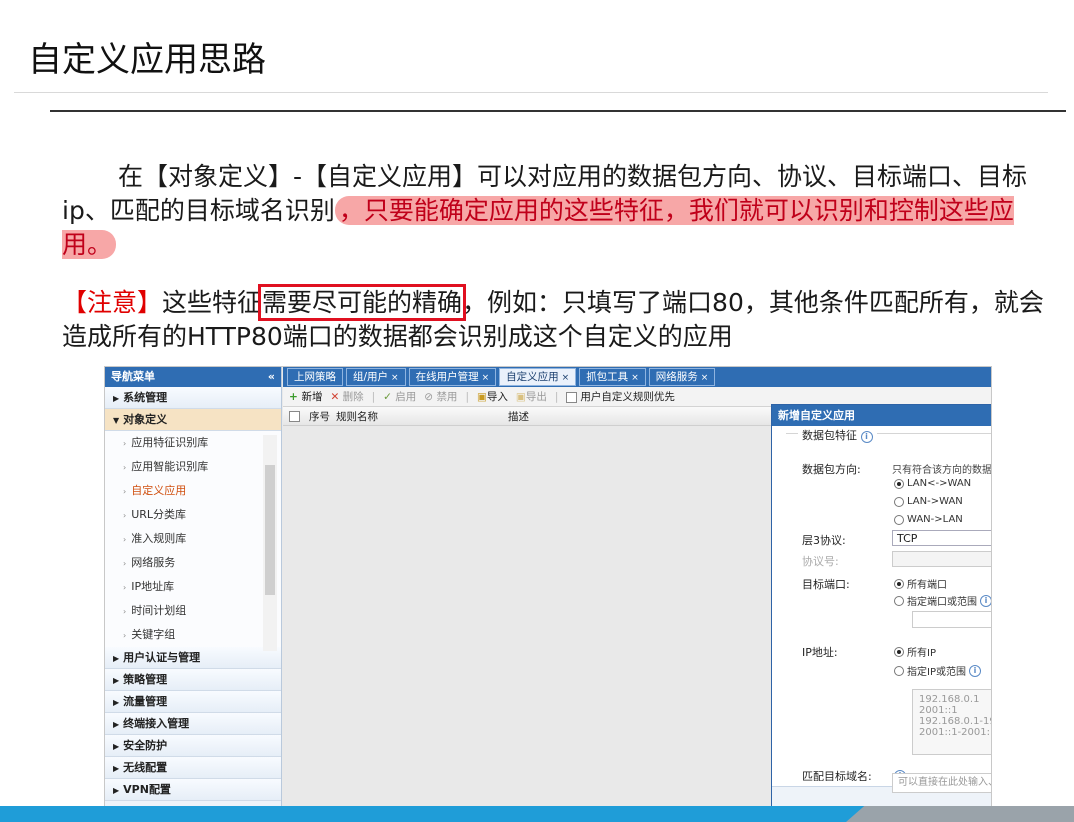 This screenshot has width=1074, height=822. Describe the element at coordinates (558, 111) in the screenshot. I see `title-underline` at that location.